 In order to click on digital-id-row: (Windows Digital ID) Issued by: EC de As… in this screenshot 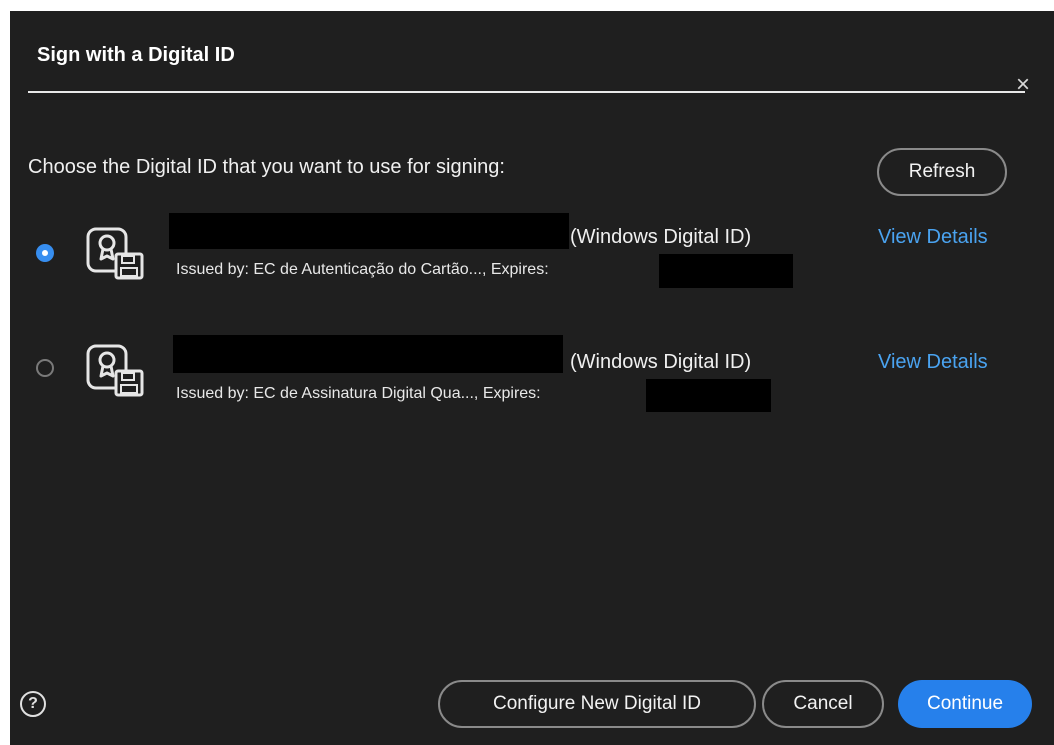, I will do `click(532, 371)`.